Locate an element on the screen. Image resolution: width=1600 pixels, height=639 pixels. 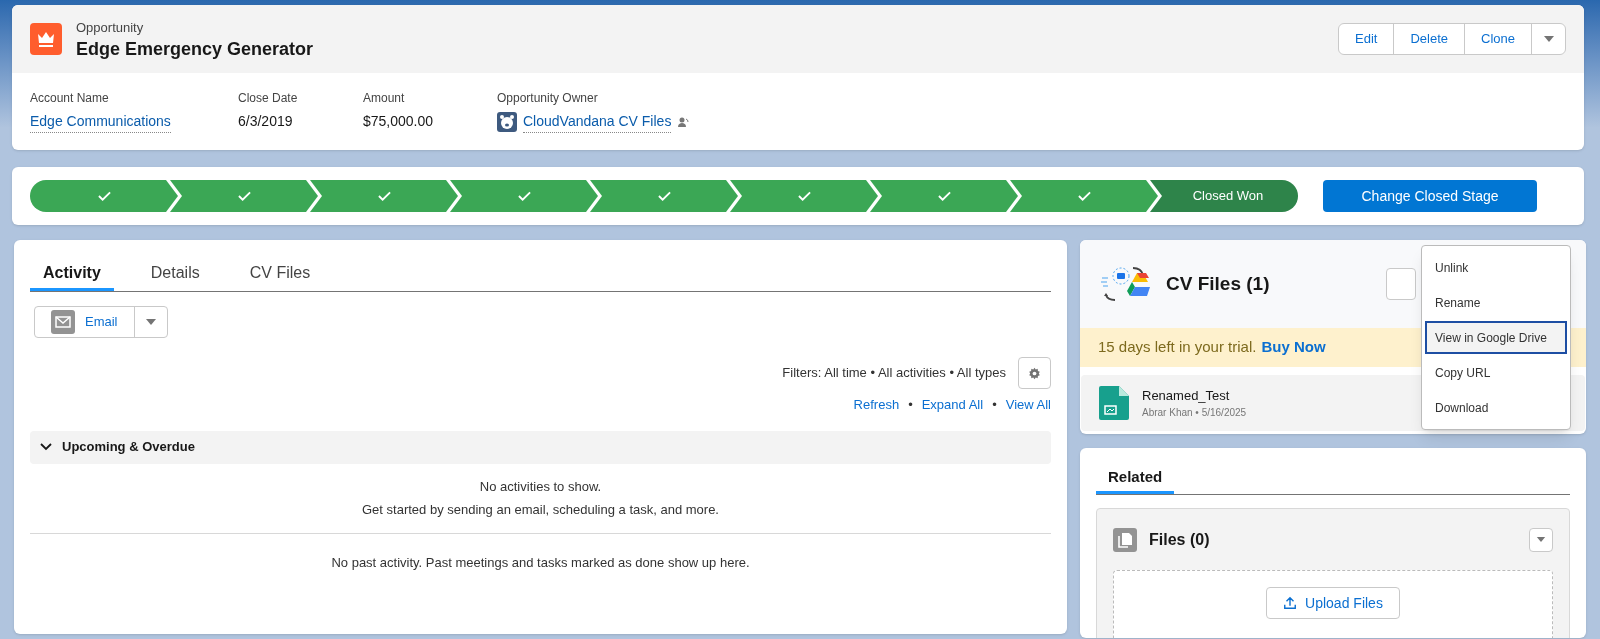
file-meta: Abrar Khan • 5/16/2025 is located at coordinates (1194, 413).